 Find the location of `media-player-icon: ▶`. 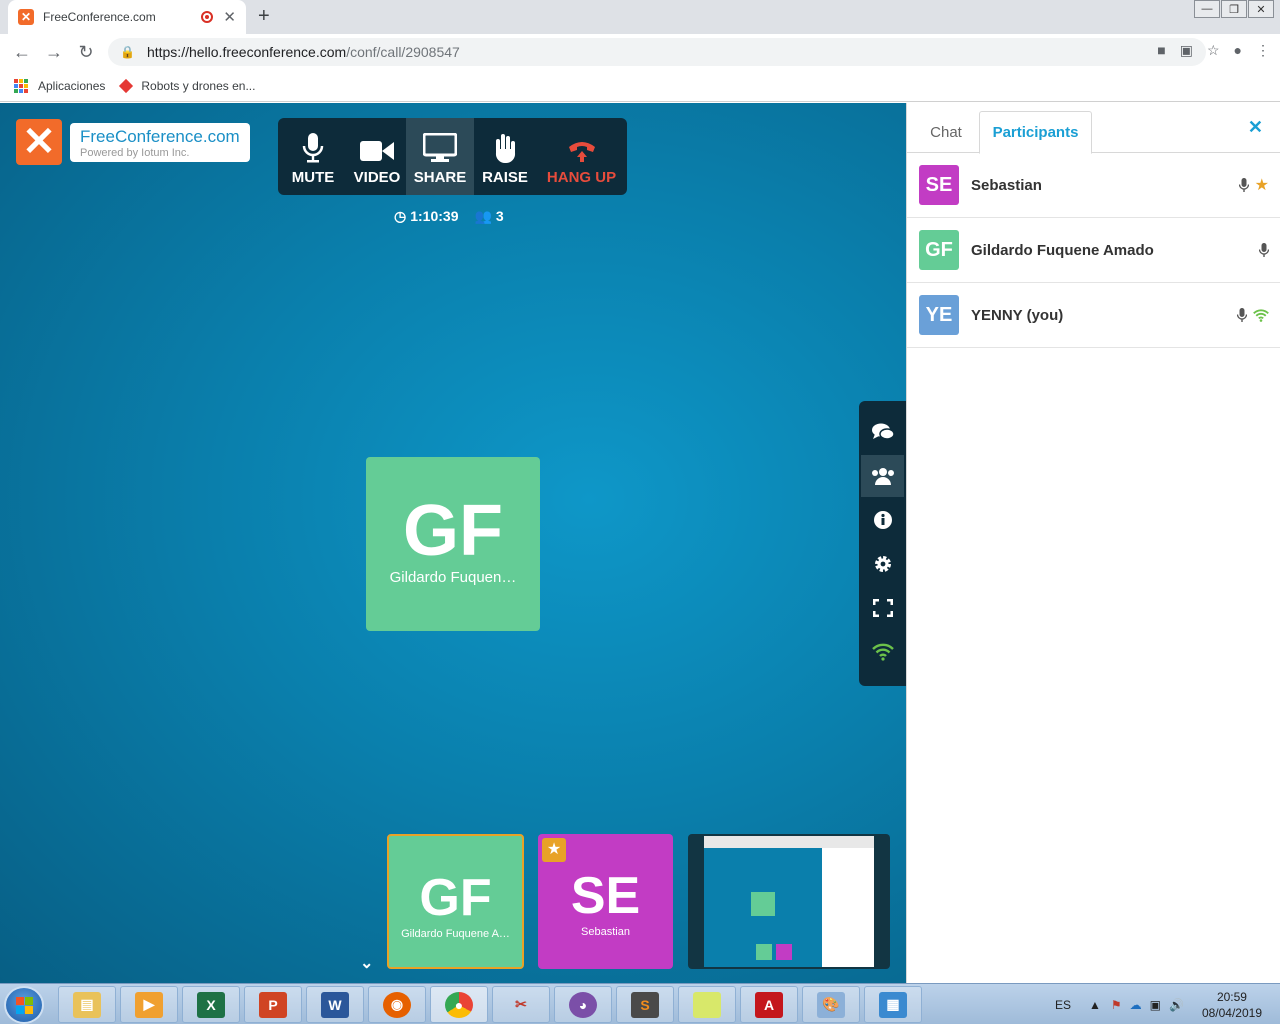

media-player-icon: ▶ is located at coordinates (149, 1004).